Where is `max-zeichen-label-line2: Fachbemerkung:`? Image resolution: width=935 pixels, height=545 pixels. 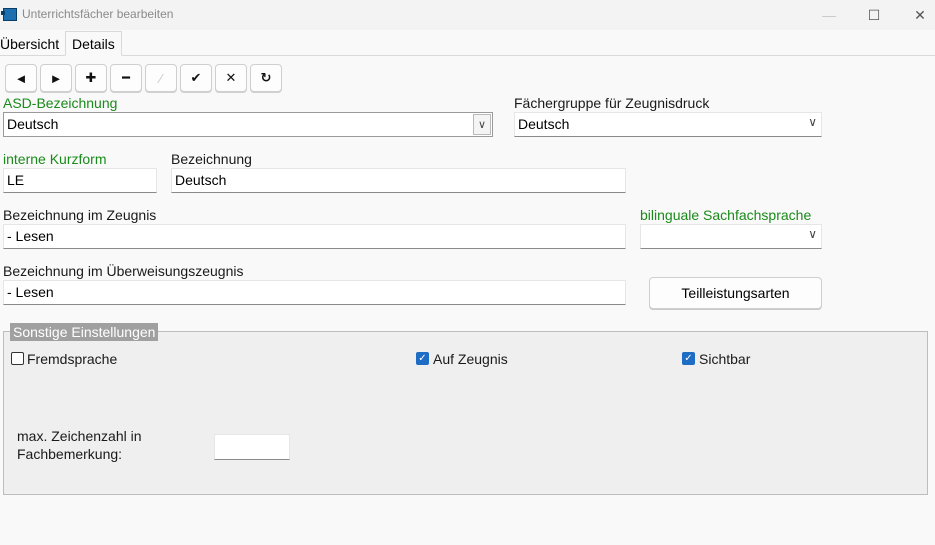
max-zeichen-label-line2: Fachbemerkung: is located at coordinates (70, 454).